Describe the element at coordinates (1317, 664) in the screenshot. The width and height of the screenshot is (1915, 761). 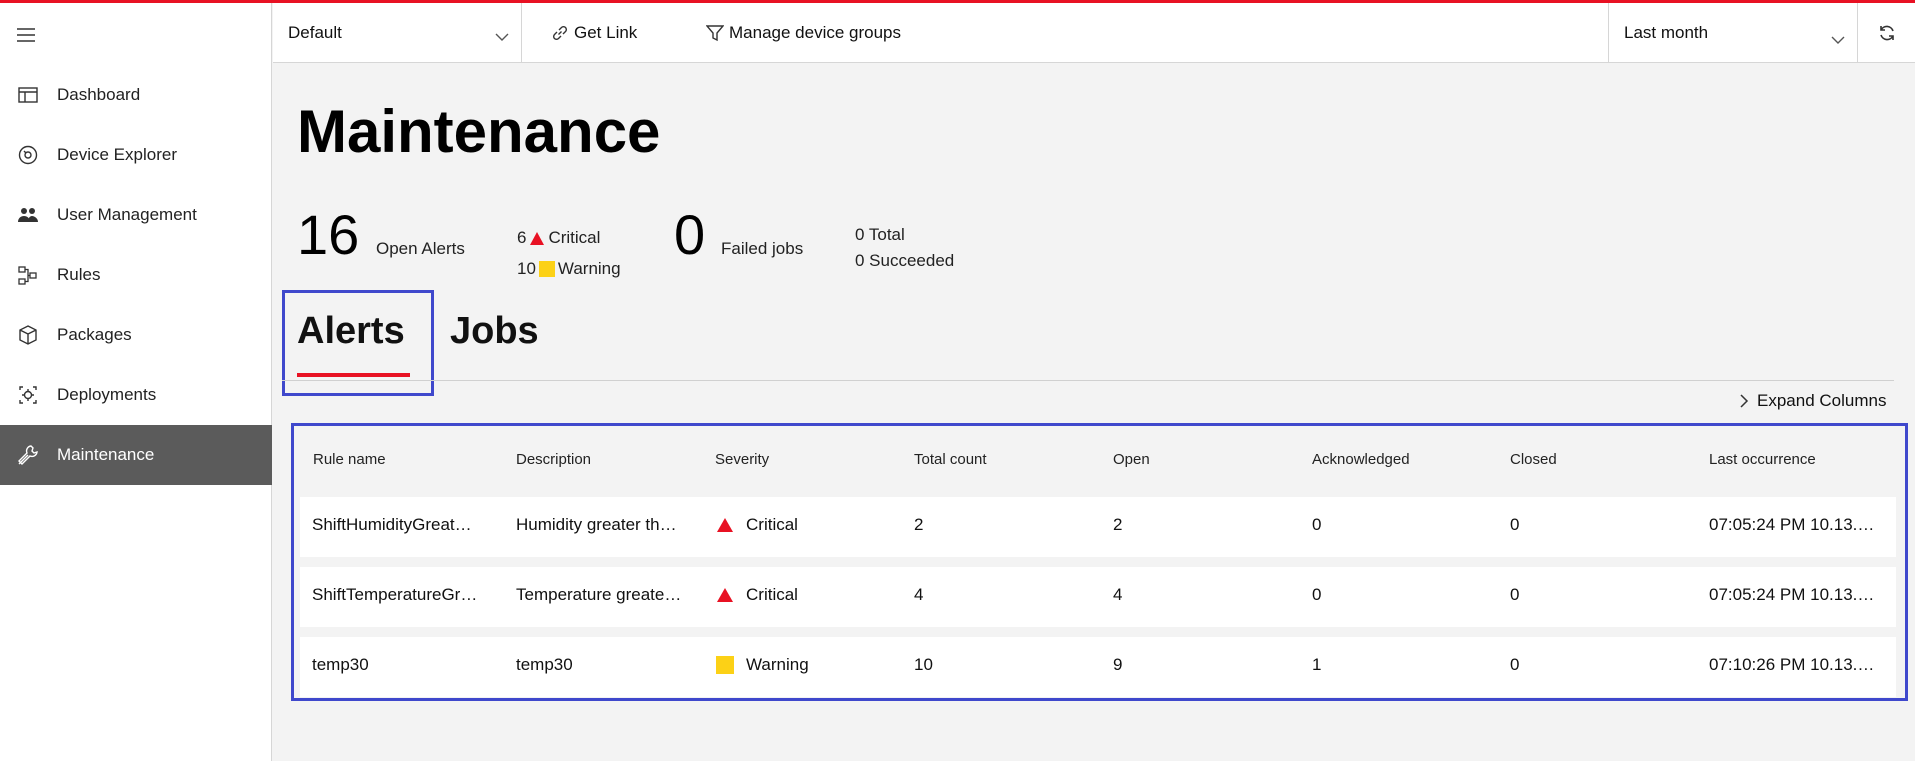
I see `cell-acknowledged: 1` at that location.